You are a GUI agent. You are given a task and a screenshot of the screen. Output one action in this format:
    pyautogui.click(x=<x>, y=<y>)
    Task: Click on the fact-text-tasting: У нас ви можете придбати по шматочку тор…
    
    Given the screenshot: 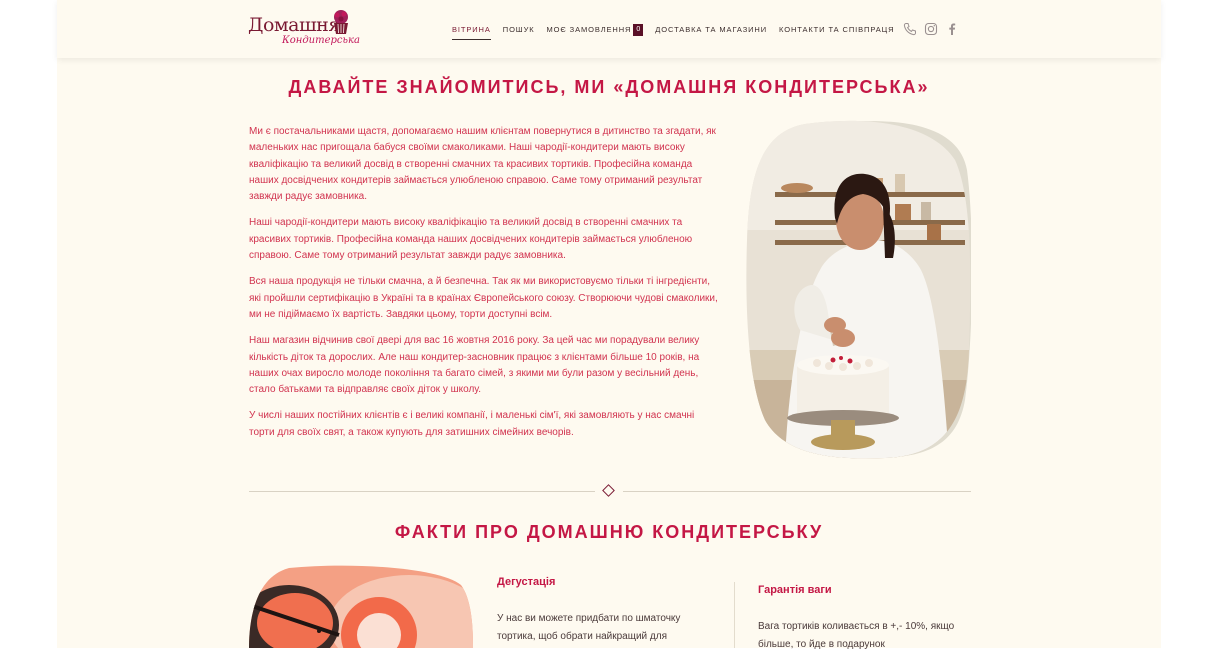 What is the action you would take?
    pyautogui.click(x=589, y=627)
    